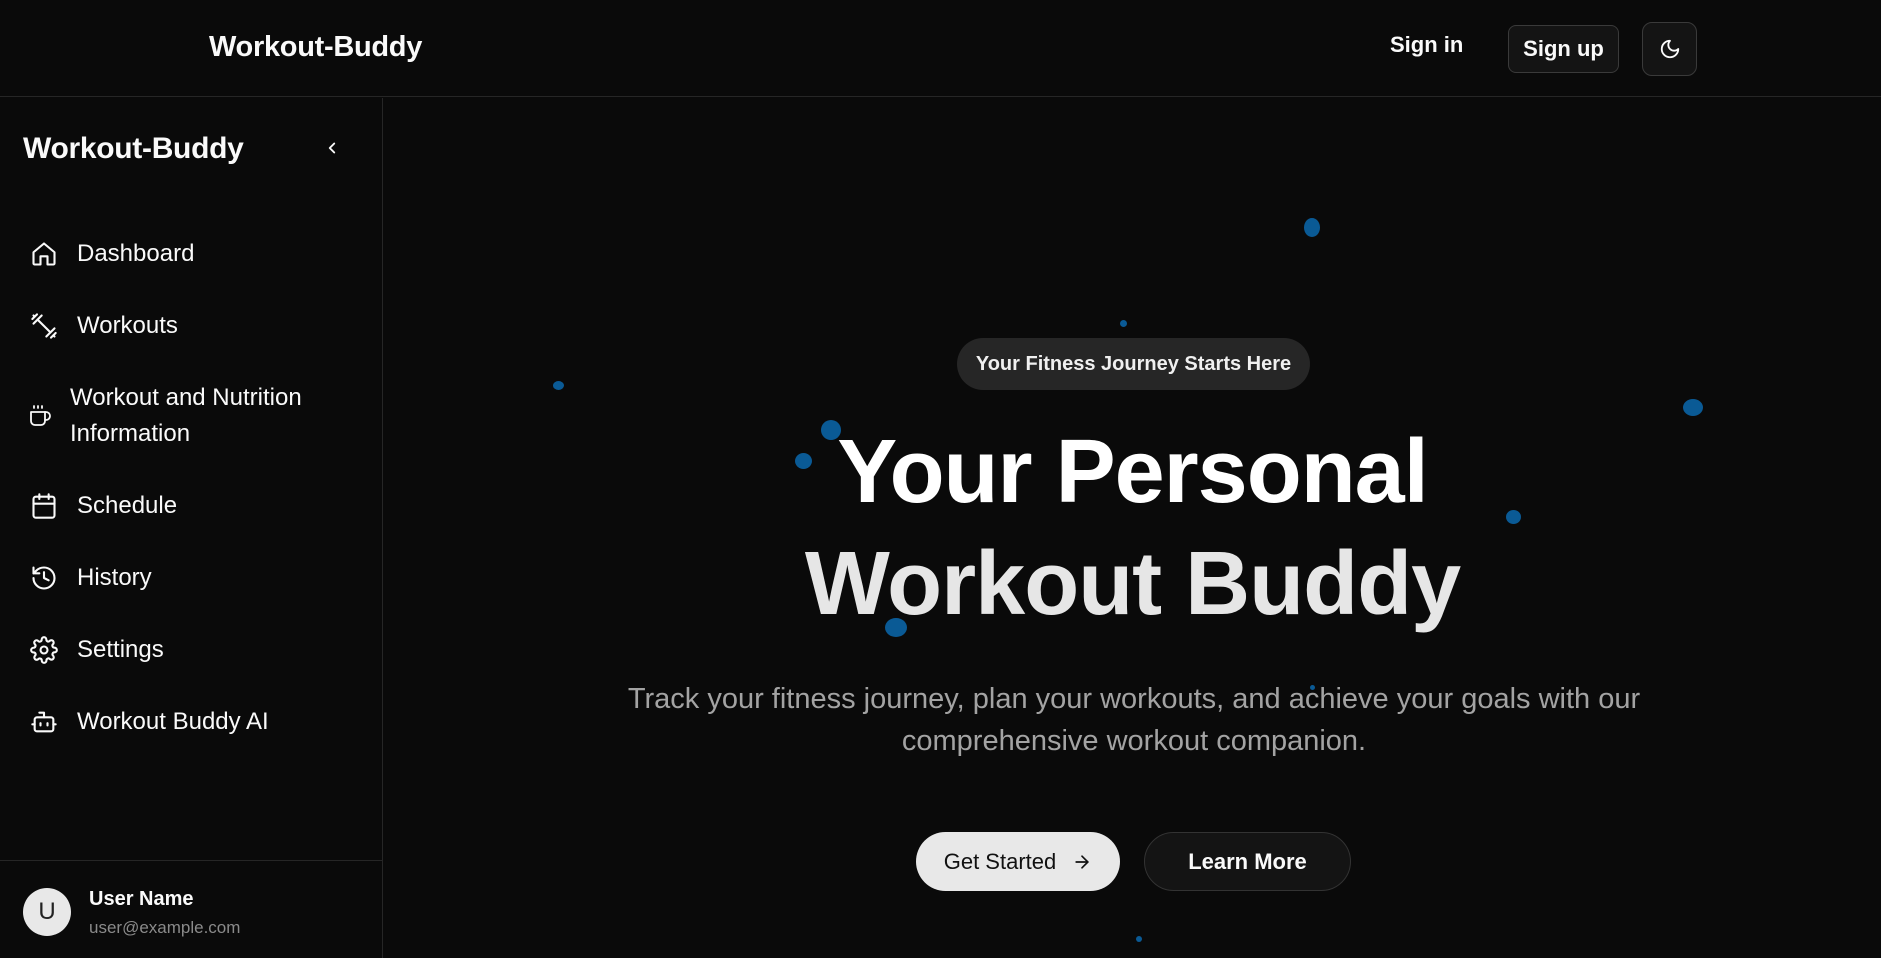  Describe the element at coordinates (1133, 364) in the screenshot. I see `hero-badge: Your Fitness Journey Starts Here` at that location.